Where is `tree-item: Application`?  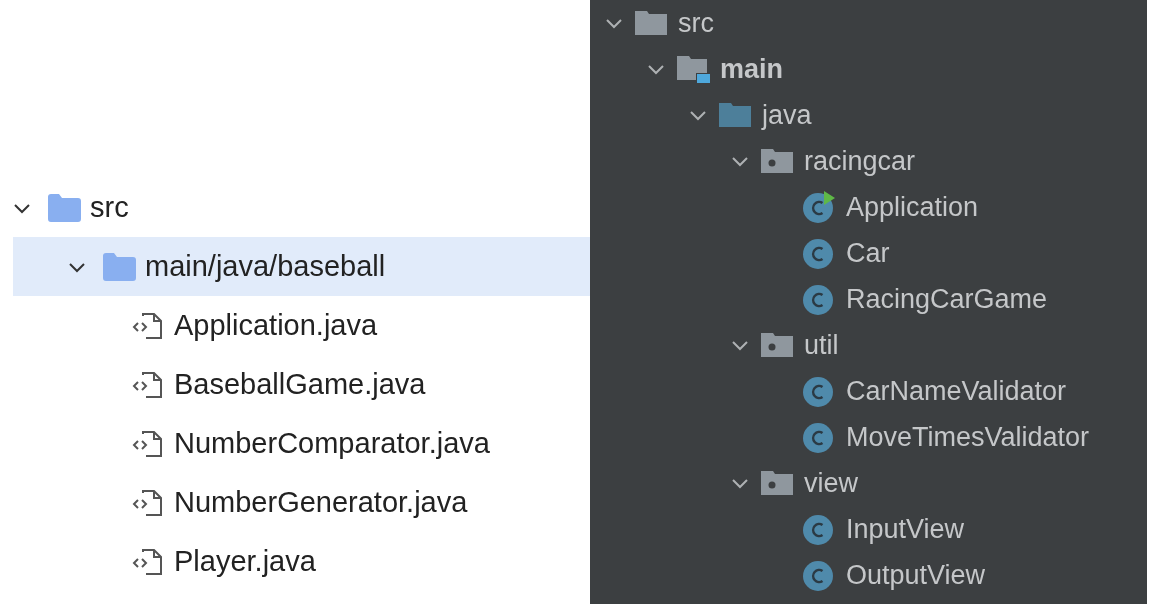
tree-item: Application is located at coordinates (912, 207).